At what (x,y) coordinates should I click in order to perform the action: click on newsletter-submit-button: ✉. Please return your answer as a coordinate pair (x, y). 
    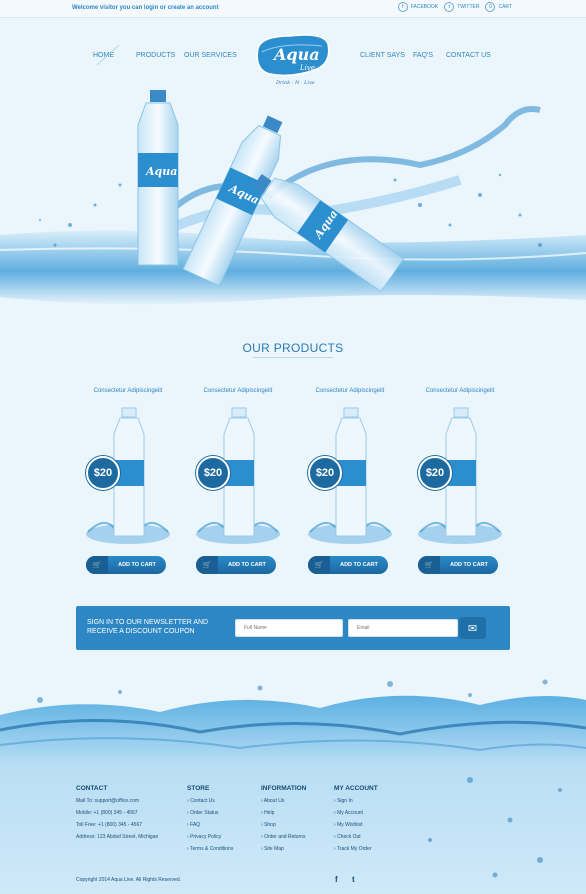
    Looking at the image, I should click on (472, 628).